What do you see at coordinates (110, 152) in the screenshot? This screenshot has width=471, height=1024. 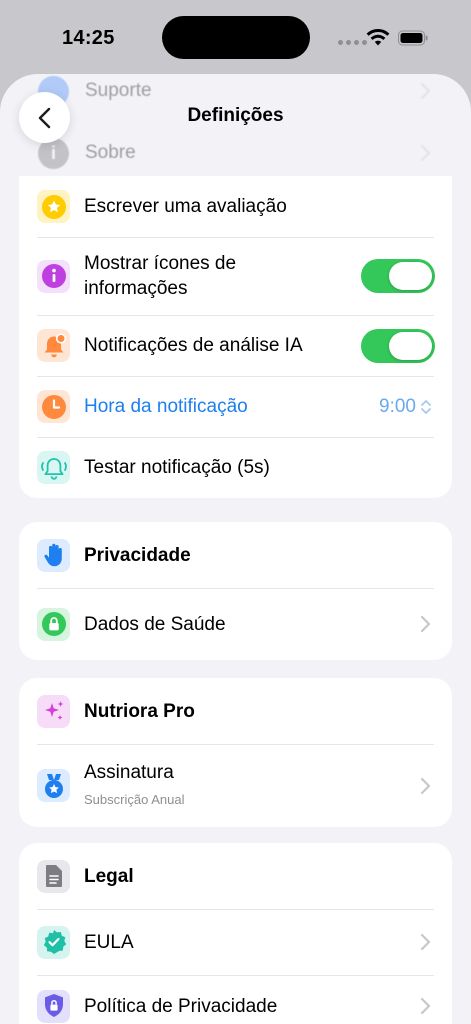 I see `about-label: Sobre` at bounding box center [110, 152].